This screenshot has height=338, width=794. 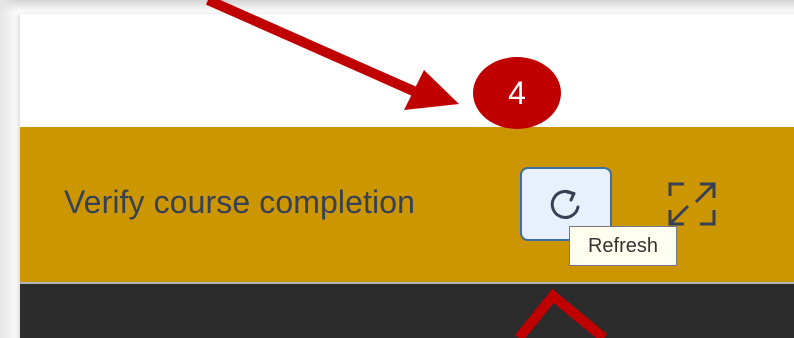 I want to click on left-shadow, so click(x=10, y=169).